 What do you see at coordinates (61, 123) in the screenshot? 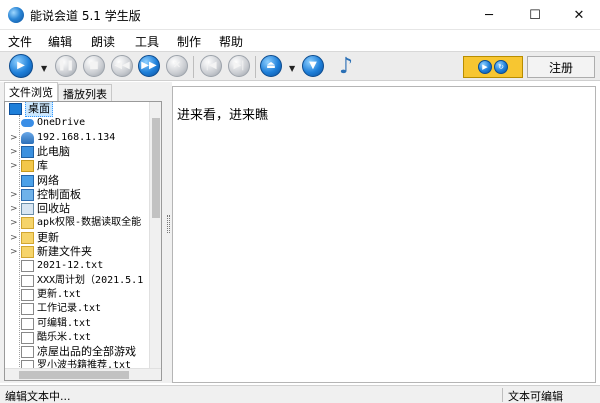
I see `tree-item-label: OneDrive` at bounding box center [61, 123].